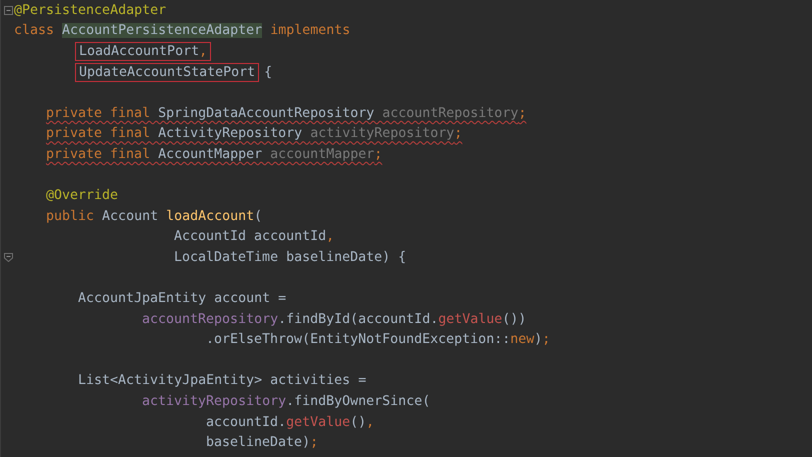 The width and height of the screenshot is (812, 457). Describe the element at coordinates (382, 134) in the screenshot. I see `unused-field-name: activityRepository` at that location.